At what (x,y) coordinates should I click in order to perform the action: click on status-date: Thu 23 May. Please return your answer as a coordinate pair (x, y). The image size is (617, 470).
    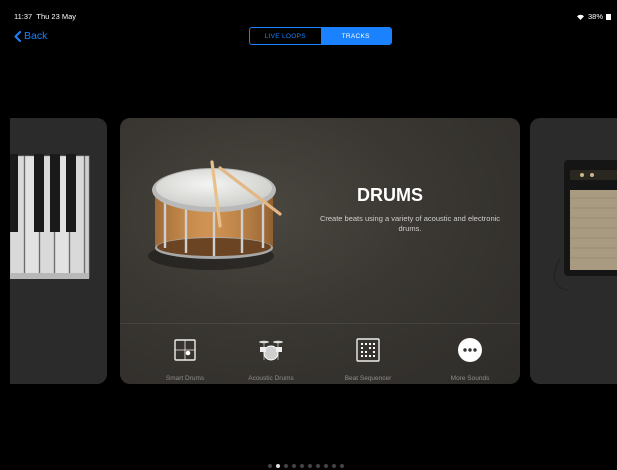
    Looking at the image, I should click on (56, 16).